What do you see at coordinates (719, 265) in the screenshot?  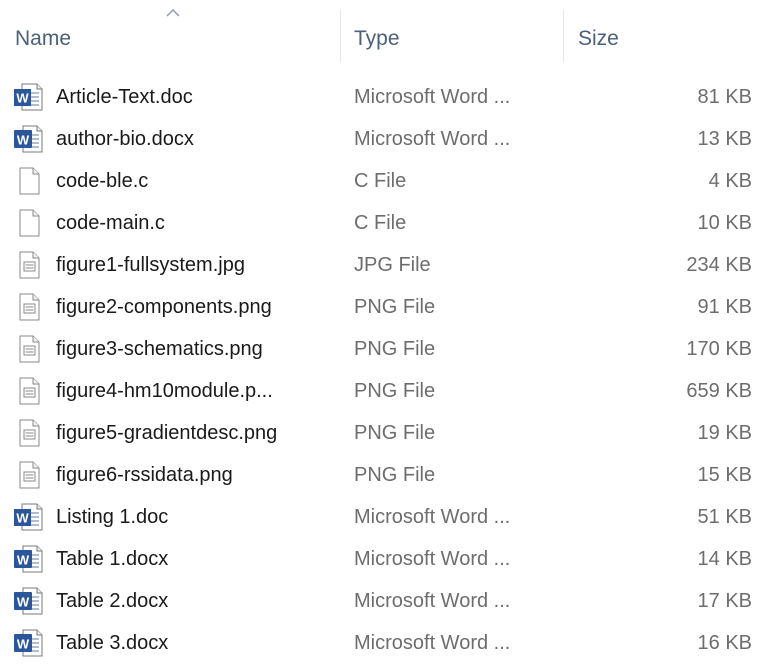 I see `file-size: 234 KB` at bounding box center [719, 265].